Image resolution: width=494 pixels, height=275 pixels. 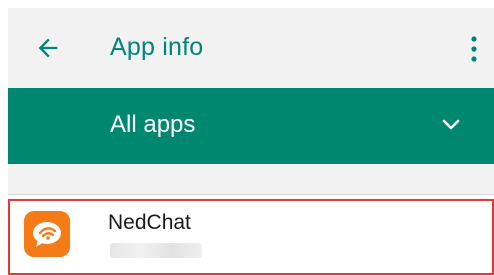 What do you see at coordinates (451, 124) in the screenshot?
I see `chevron-down-icon` at bounding box center [451, 124].